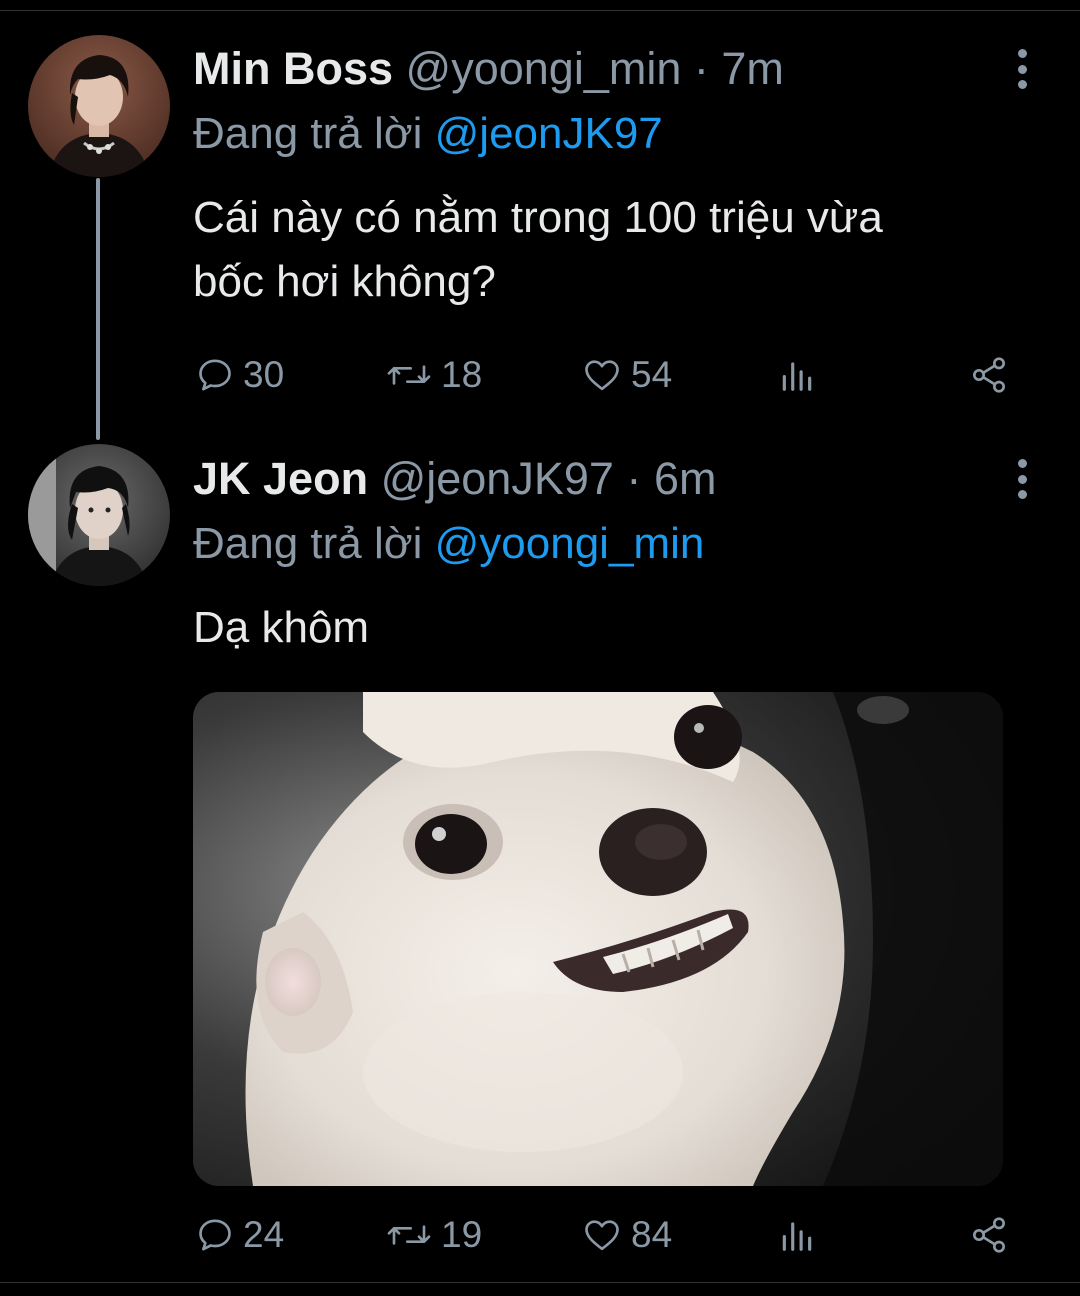 The image size is (1080, 1296). What do you see at coordinates (239, 375) in the screenshot?
I see `reply-button: 30` at bounding box center [239, 375].